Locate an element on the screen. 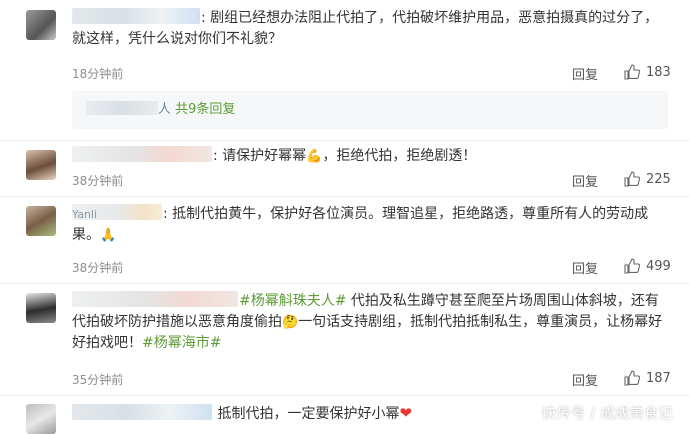 Image resolution: width=689 pixels, height=434 pixels. view-replies-link: 共9条回复 is located at coordinates (205, 109).